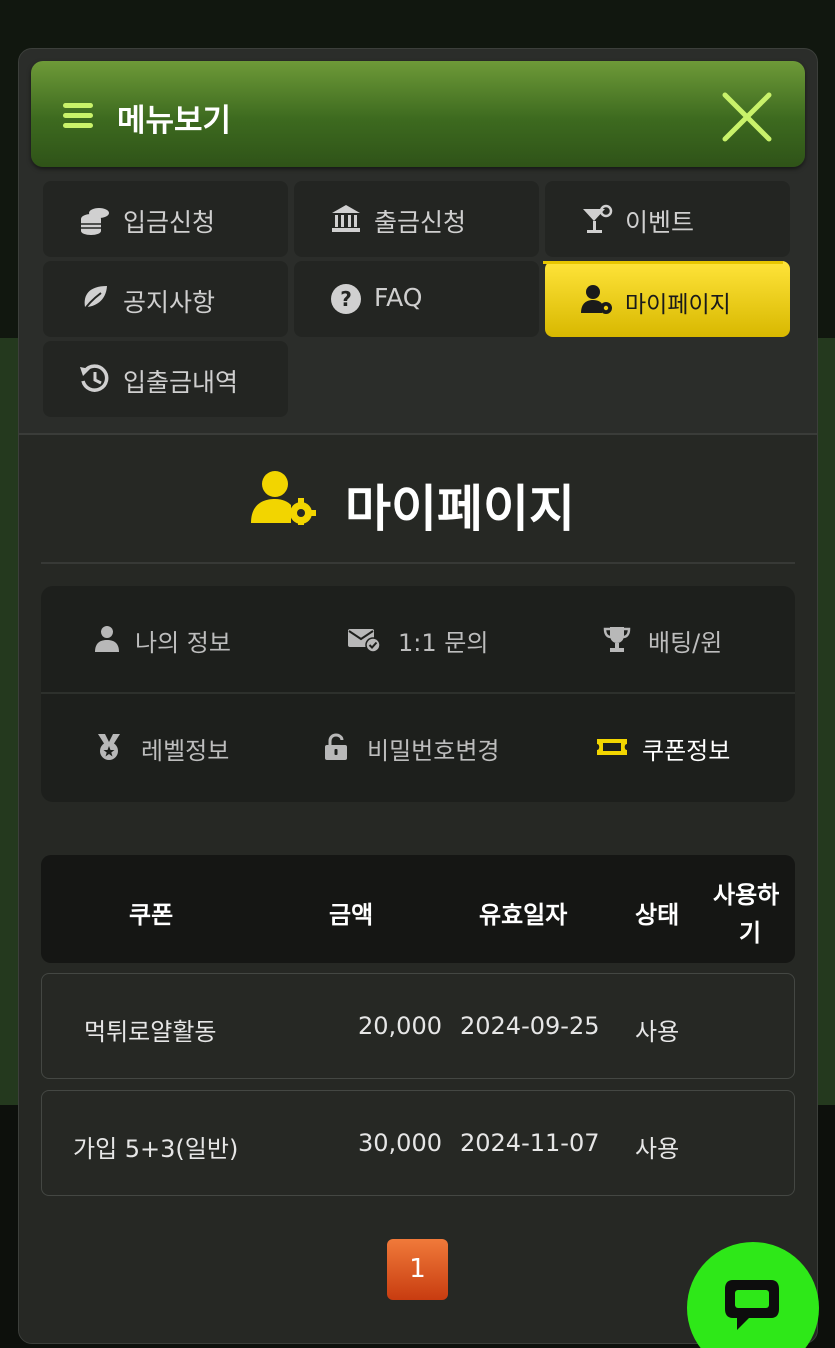 Image resolution: width=835 pixels, height=1348 pixels. Describe the element at coordinates (746, 895) in the screenshot. I see `column-header-use: 사용하` at that location.